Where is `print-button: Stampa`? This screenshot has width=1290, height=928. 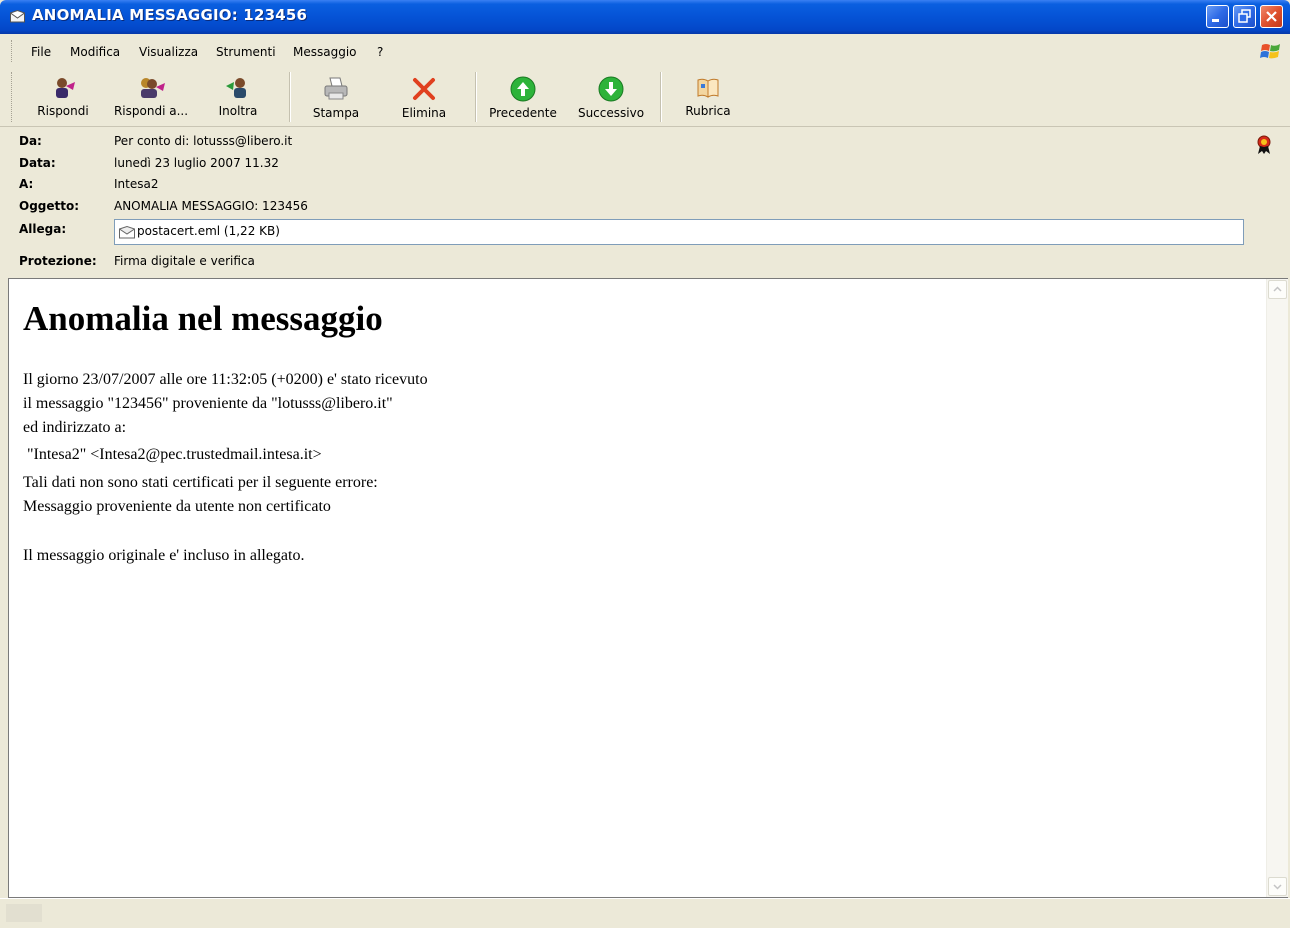
print-button: Stampa is located at coordinates (336, 97).